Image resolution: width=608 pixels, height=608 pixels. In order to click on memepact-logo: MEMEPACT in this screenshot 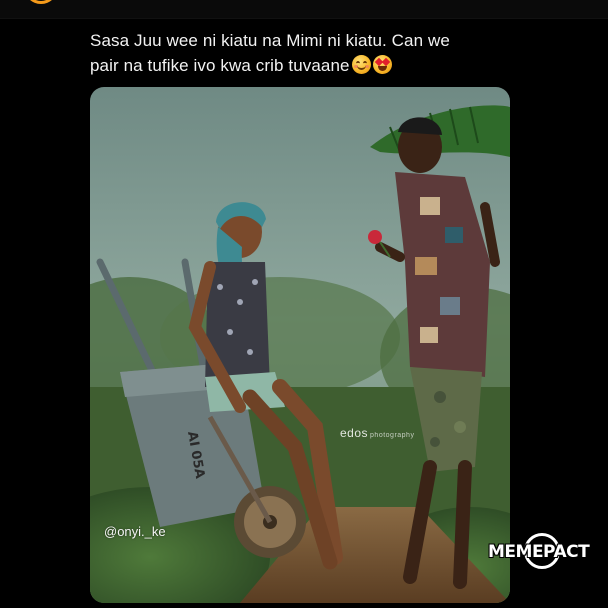, I will do `click(539, 553)`.